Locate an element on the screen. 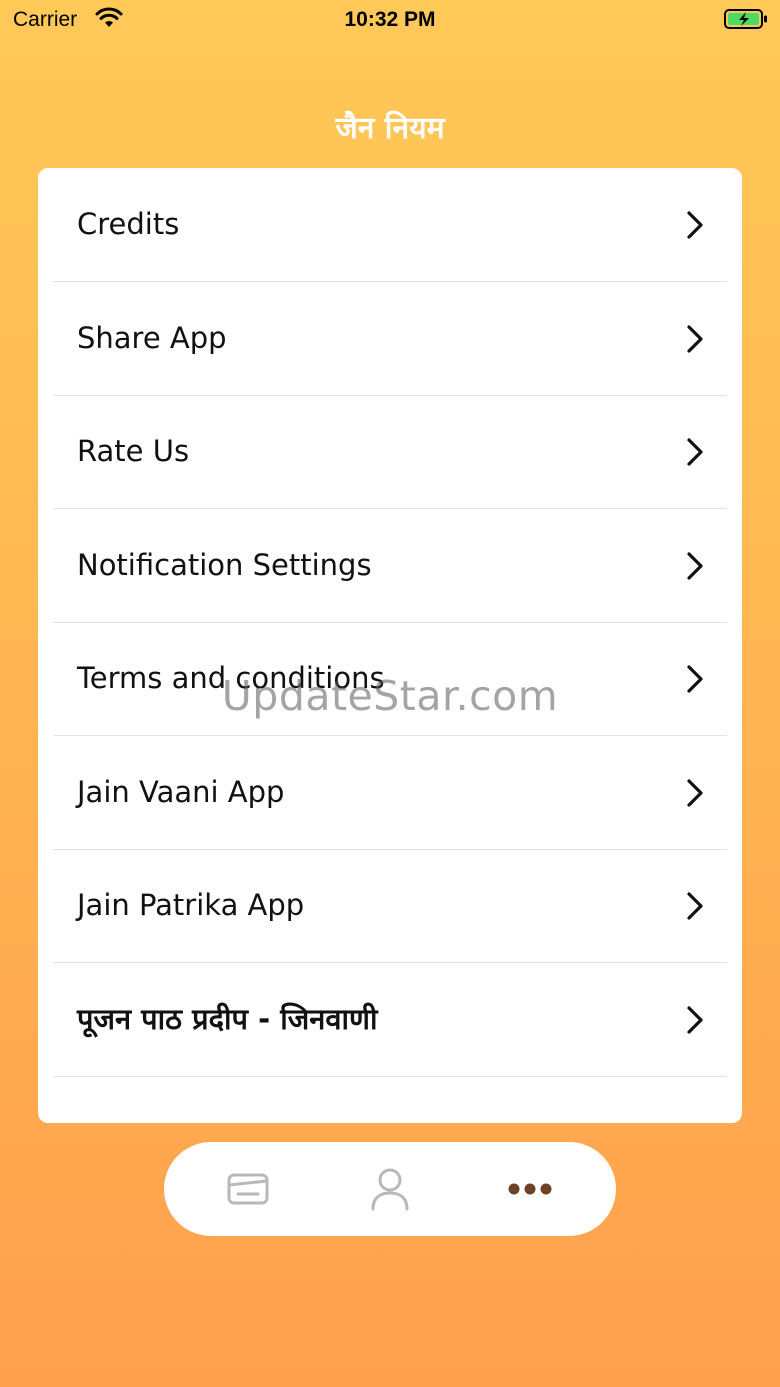 Image resolution: width=780 pixels, height=1387 pixels. more-icon is located at coordinates (530, 1189).